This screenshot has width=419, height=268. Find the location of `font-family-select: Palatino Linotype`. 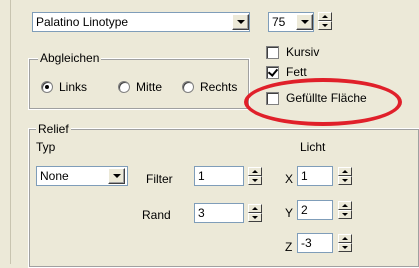

font-family-select: Palatino Linotype is located at coordinates (141, 22).